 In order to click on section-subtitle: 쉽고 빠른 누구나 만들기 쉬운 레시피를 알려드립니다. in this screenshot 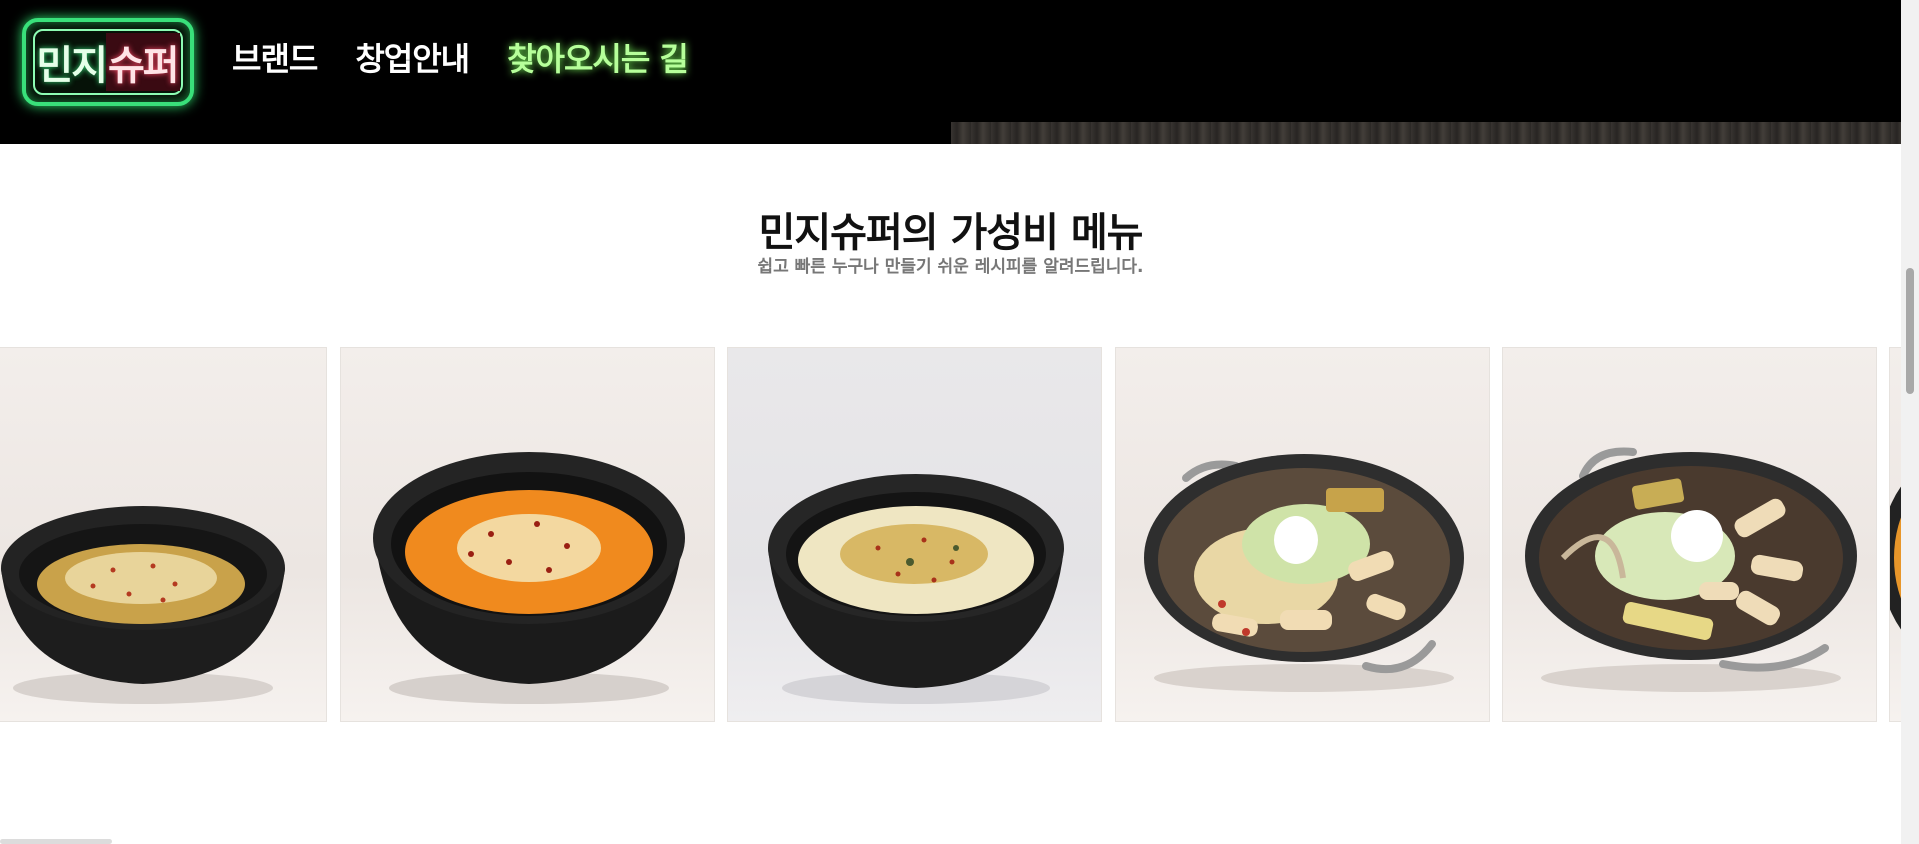, I will do `click(950, 267)`.